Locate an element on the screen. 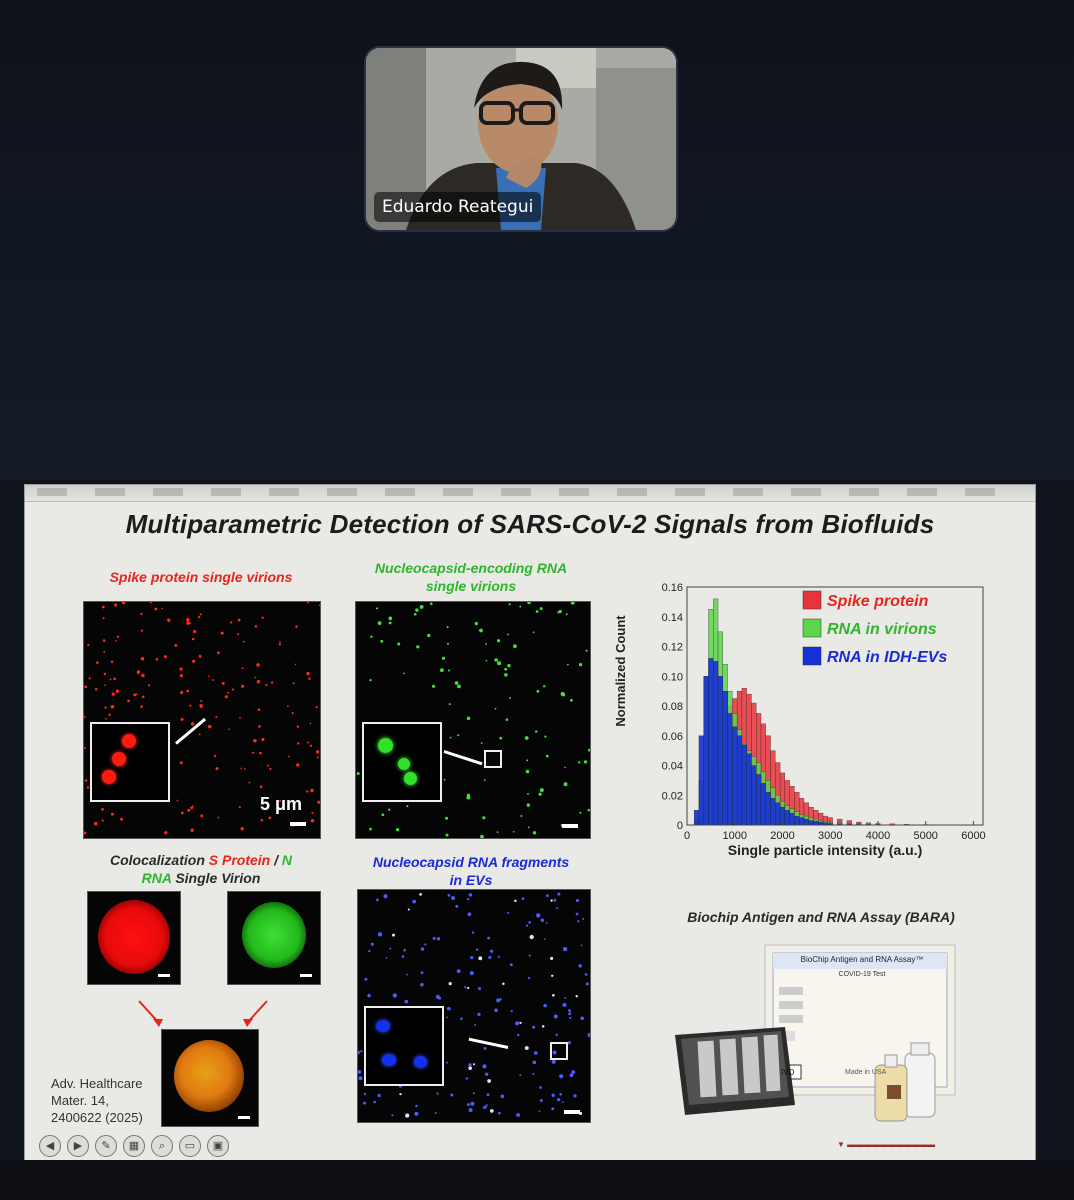  next-slide-icon: ▶ is located at coordinates (78, 1146).